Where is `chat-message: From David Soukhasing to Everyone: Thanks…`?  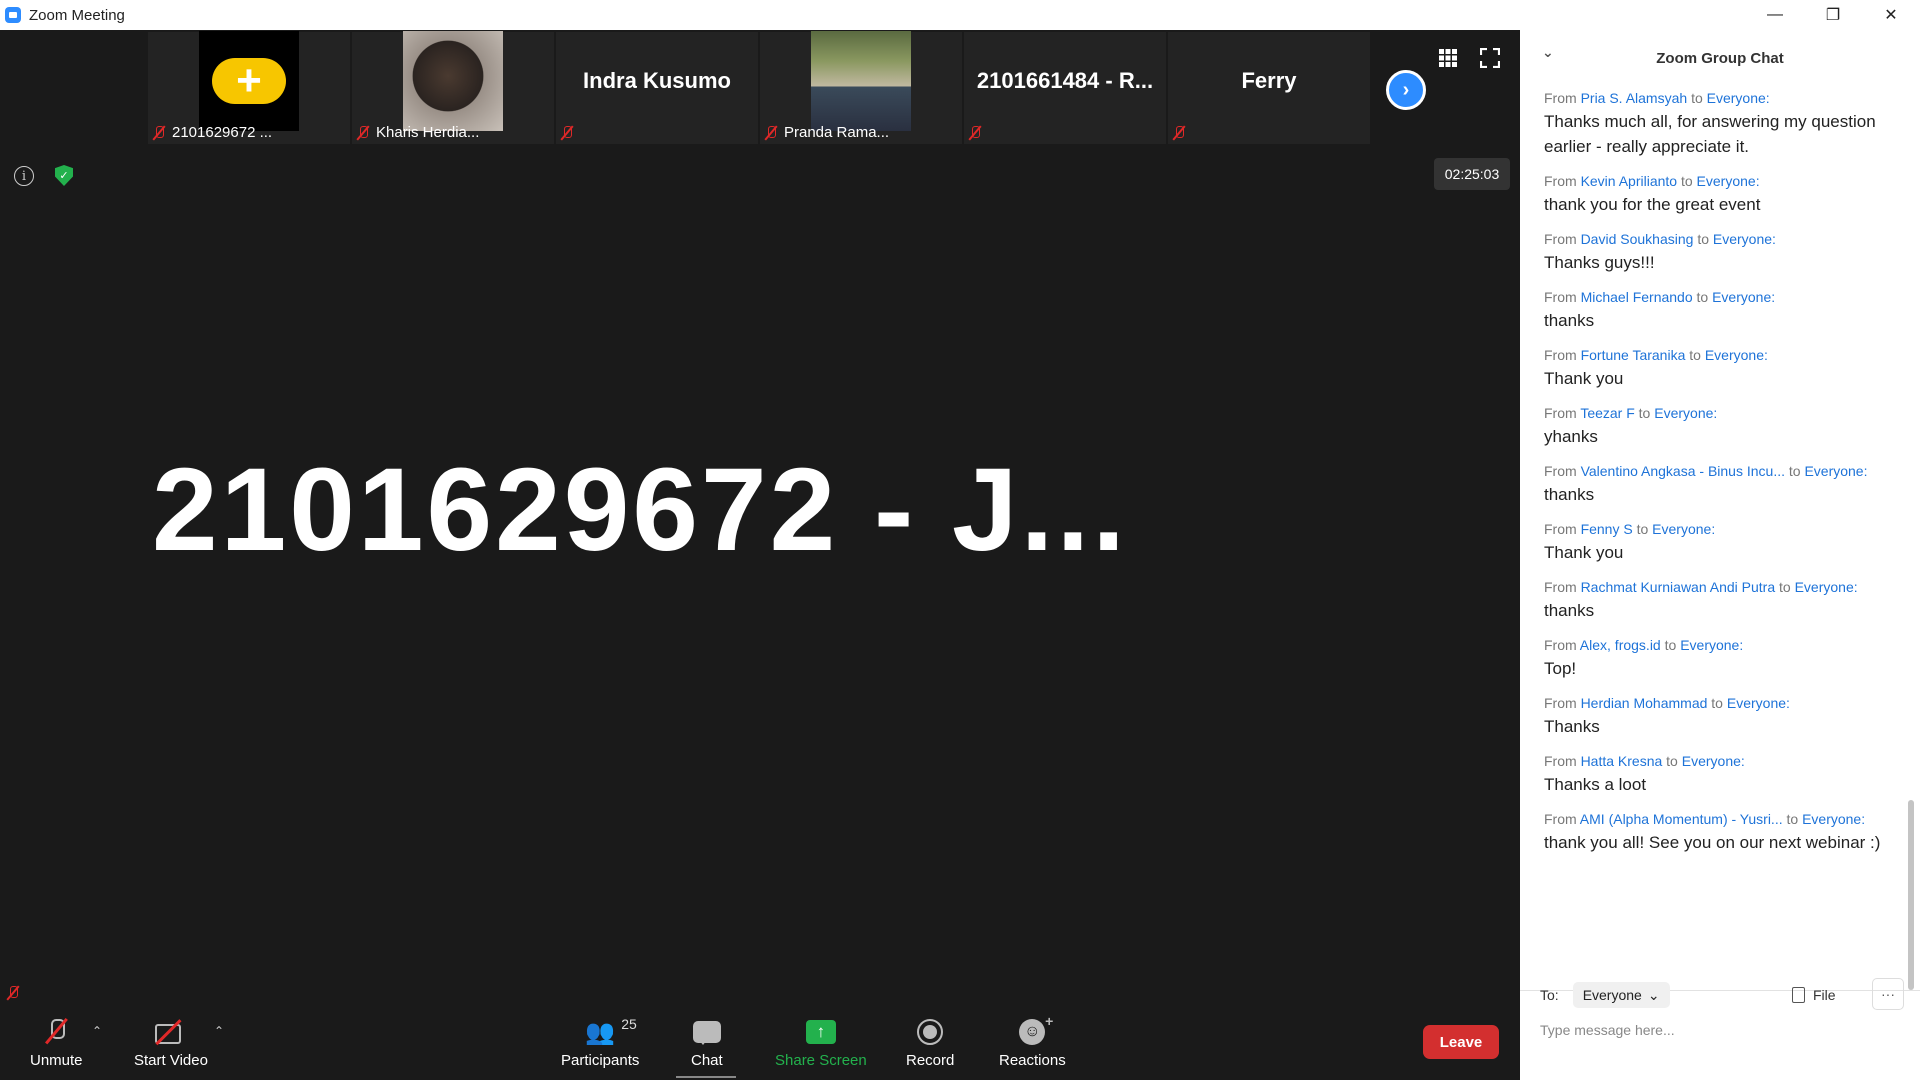
chat-message: From David Soukhasing to Everyone: Thanks… is located at coordinates (1724, 253).